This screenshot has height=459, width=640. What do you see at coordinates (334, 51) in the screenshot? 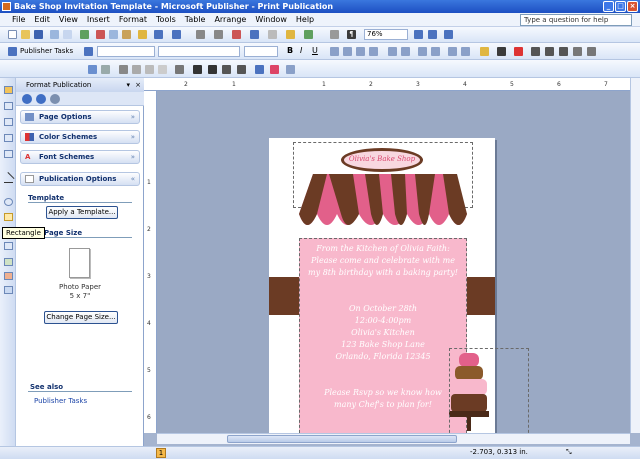
I see `align-left-icon` at bounding box center [334, 51].